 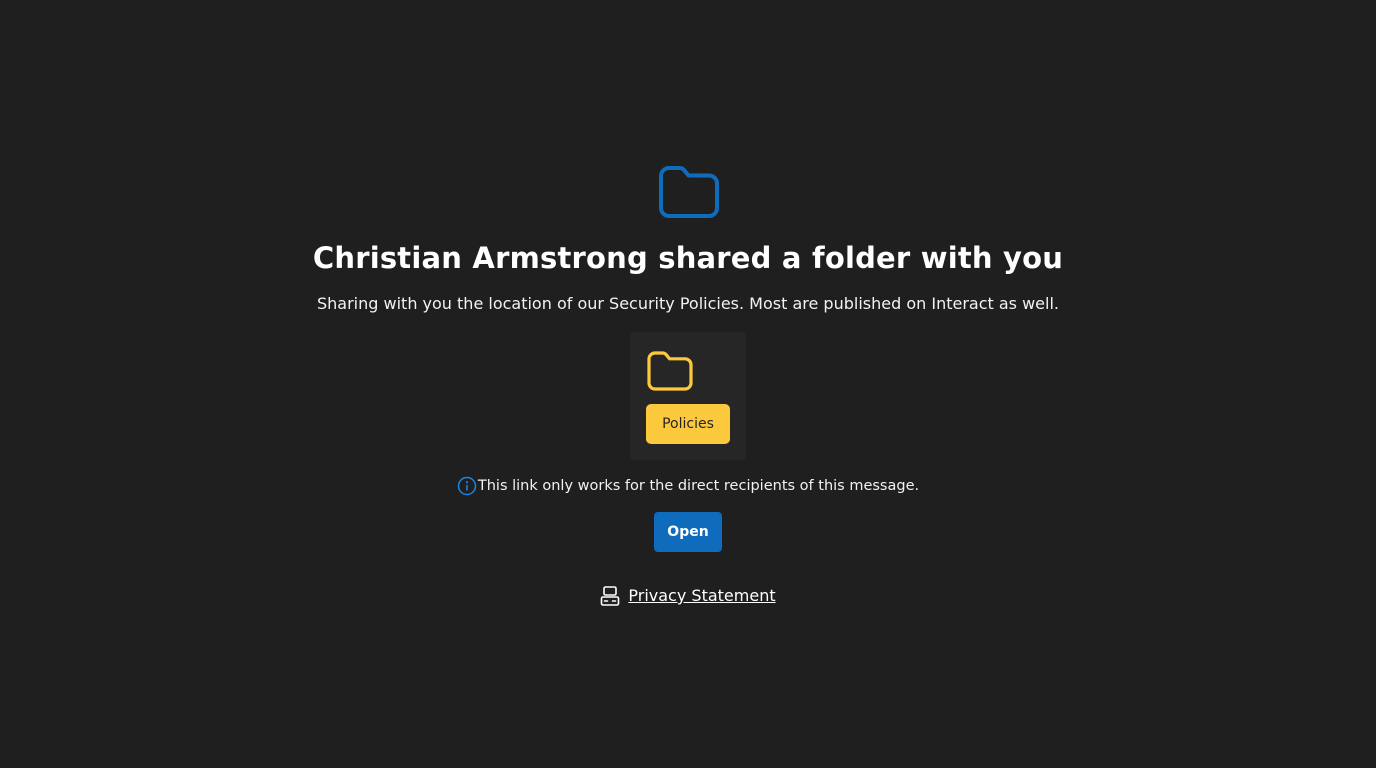 What do you see at coordinates (610, 596) in the screenshot?
I see `privacy-icon` at bounding box center [610, 596].